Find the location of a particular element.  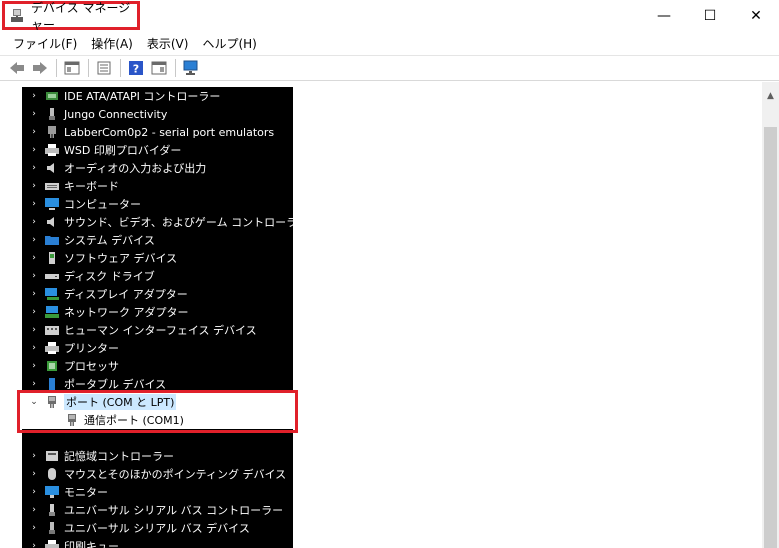

tree-item-category: › システム デバイス is located at coordinates (91, 240).